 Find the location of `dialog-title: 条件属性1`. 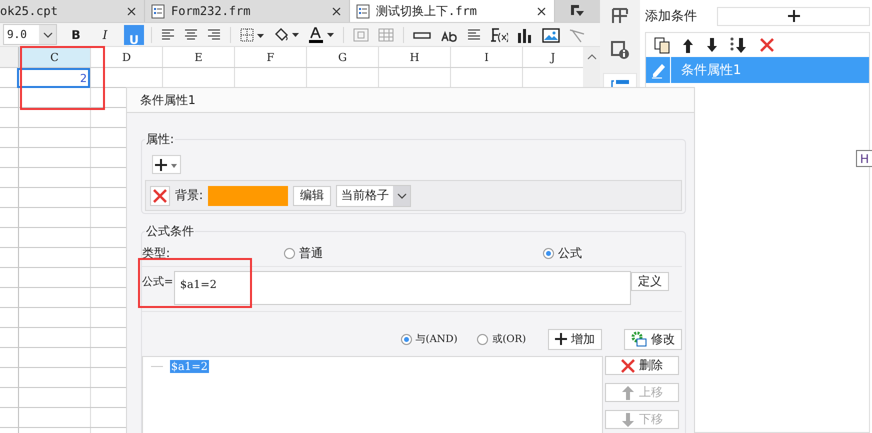

dialog-title: 条件属性1 is located at coordinates (410, 100).